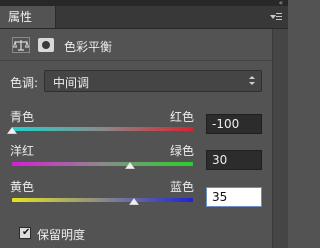 Image resolution: width=320 pixels, height=248 pixels. Describe the element at coordinates (182, 187) in the screenshot. I see `blue-label: 蓝色` at that location.